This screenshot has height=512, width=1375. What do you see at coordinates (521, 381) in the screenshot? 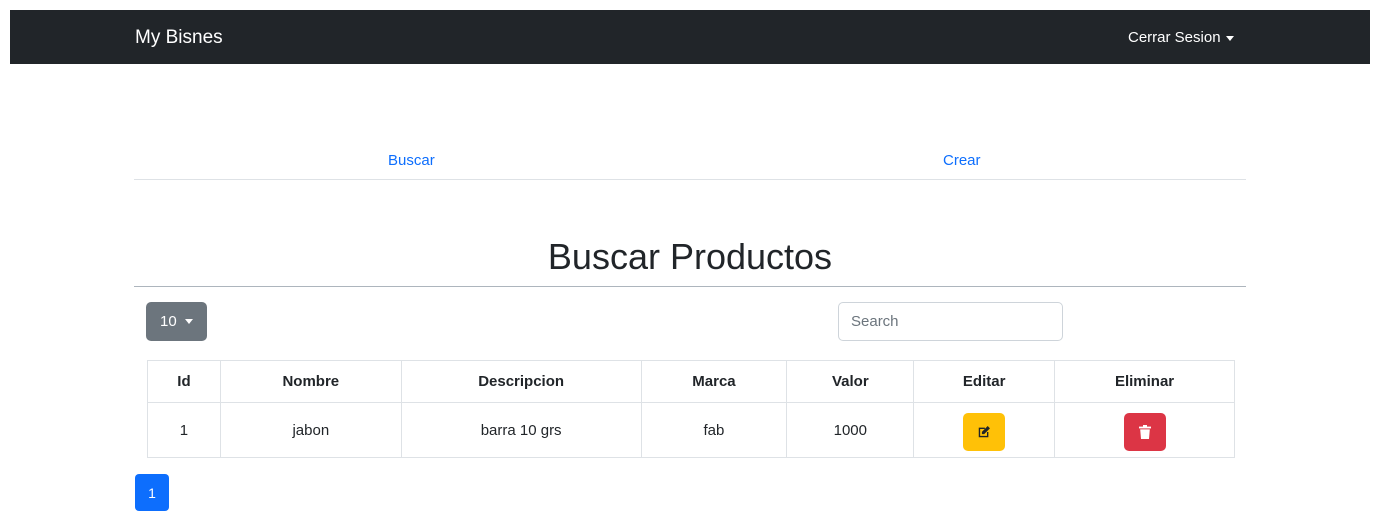
I see `column-header-descripcion: Descripcion` at bounding box center [521, 381].